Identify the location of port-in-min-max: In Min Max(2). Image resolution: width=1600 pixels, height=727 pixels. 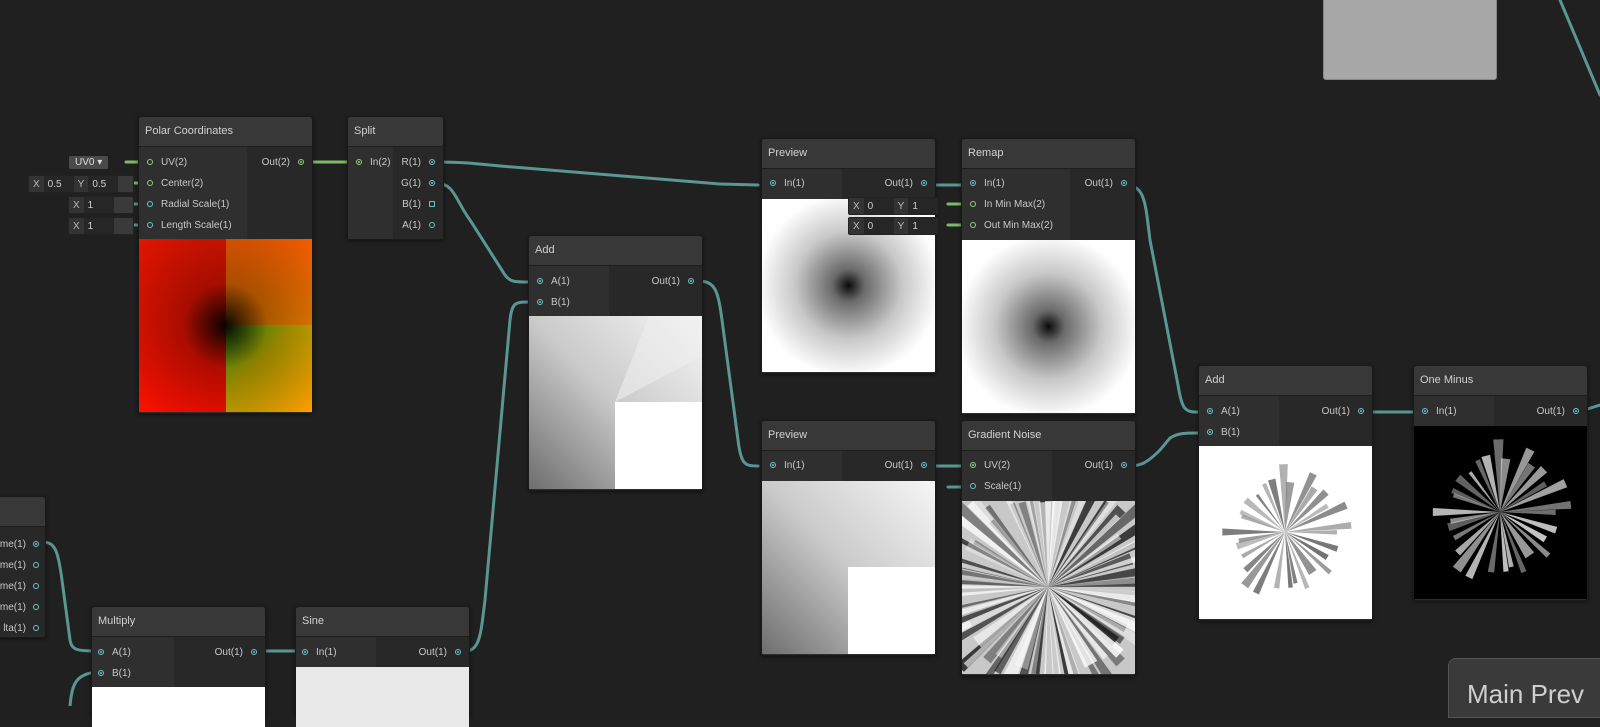
(1007, 205).